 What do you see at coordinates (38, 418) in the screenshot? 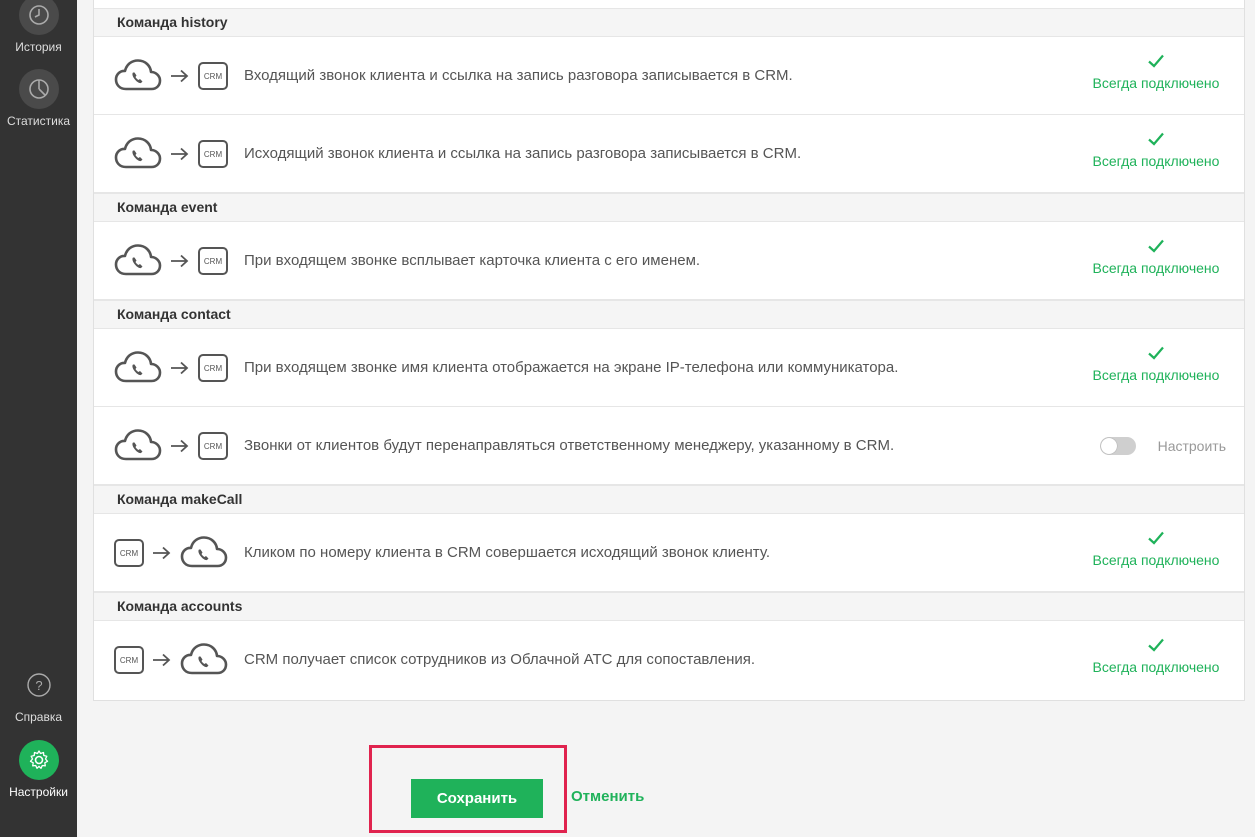
I see `sidebar: История Статистика ? Справка Настройки` at bounding box center [38, 418].